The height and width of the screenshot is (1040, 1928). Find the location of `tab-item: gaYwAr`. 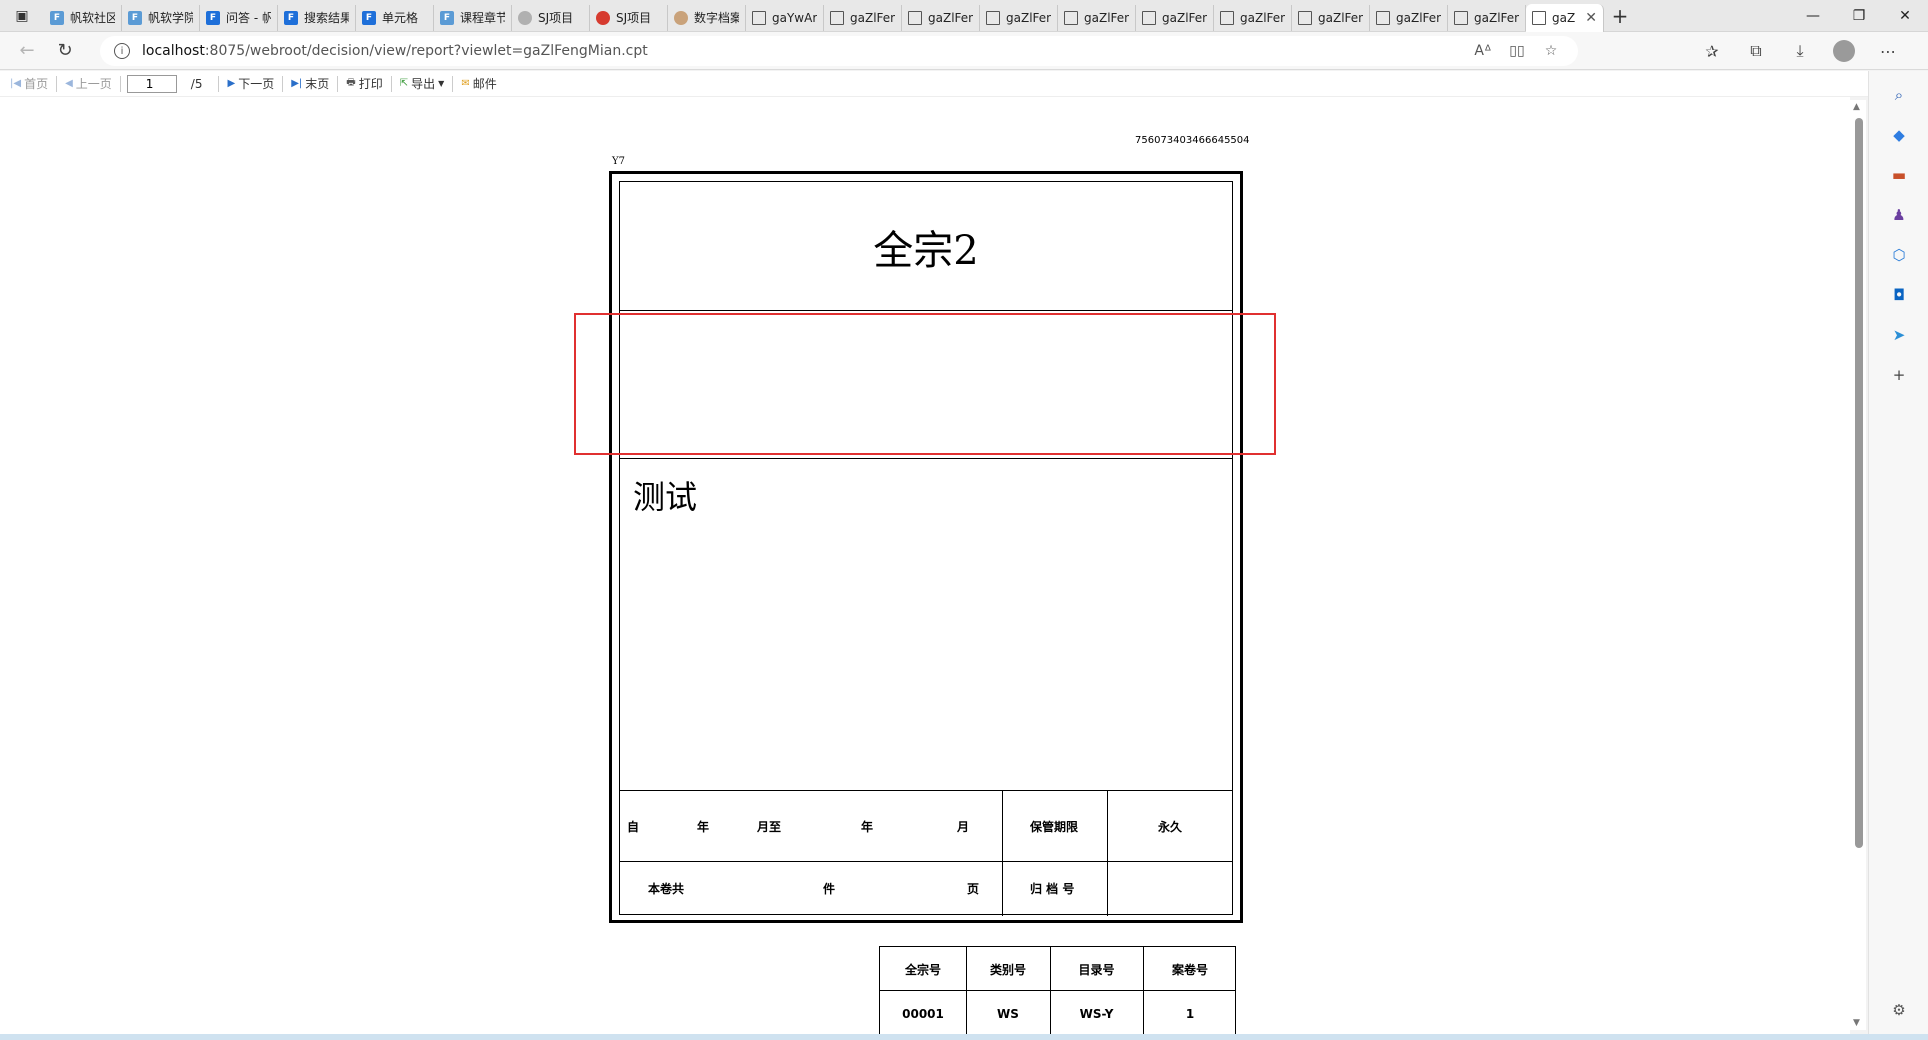

tab-item: gaYwAr is located at coordinates (785, 17).